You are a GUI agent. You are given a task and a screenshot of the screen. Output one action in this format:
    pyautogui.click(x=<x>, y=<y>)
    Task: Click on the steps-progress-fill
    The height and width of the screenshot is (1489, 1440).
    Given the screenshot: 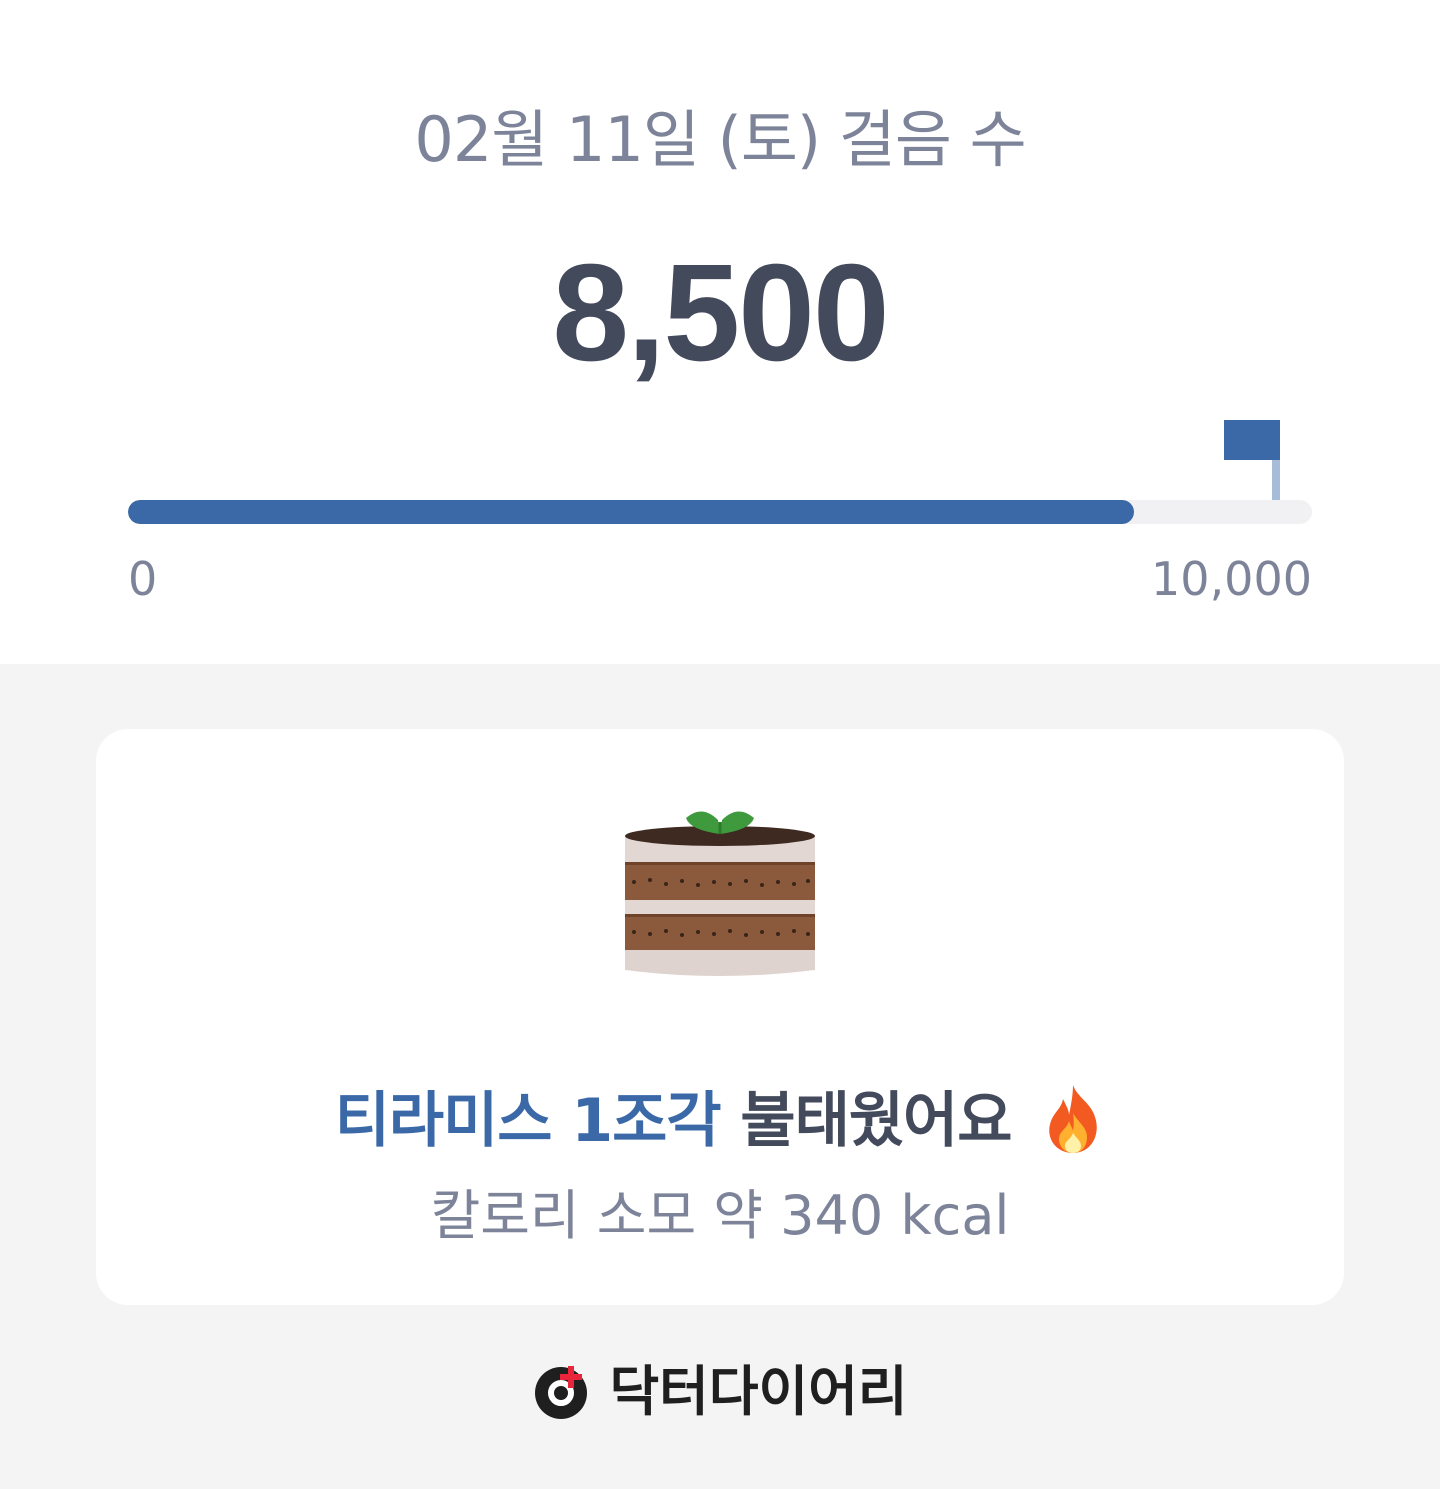 What is the action you would take?
    pyautogui.click(x=631, y=512)
    